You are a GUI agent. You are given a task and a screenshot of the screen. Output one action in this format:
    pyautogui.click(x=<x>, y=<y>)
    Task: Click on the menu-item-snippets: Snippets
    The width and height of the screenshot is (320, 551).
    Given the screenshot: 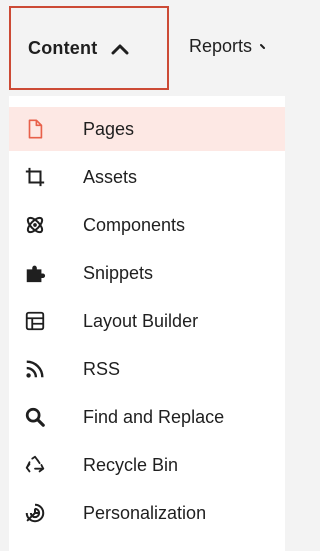 What is the action you would take?
    pyautogui.click(x=147, y=273)
    